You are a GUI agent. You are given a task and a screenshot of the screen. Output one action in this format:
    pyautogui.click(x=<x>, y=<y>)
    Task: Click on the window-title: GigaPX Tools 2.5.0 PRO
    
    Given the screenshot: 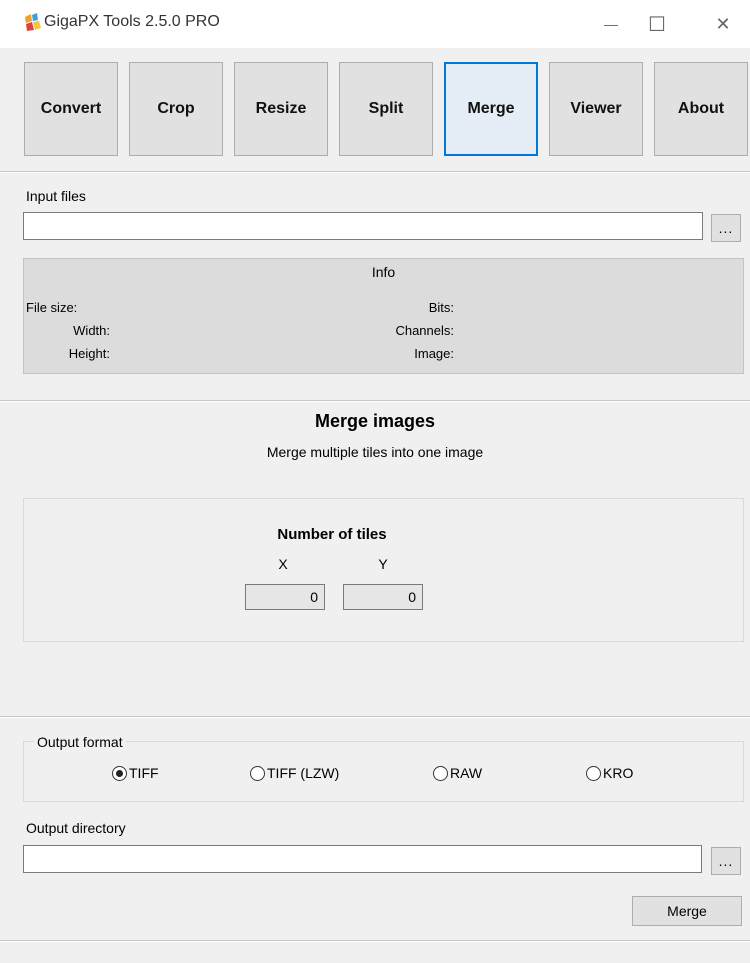 What is the action you would take?
    pyautogui.click(x=132, y=21)
    